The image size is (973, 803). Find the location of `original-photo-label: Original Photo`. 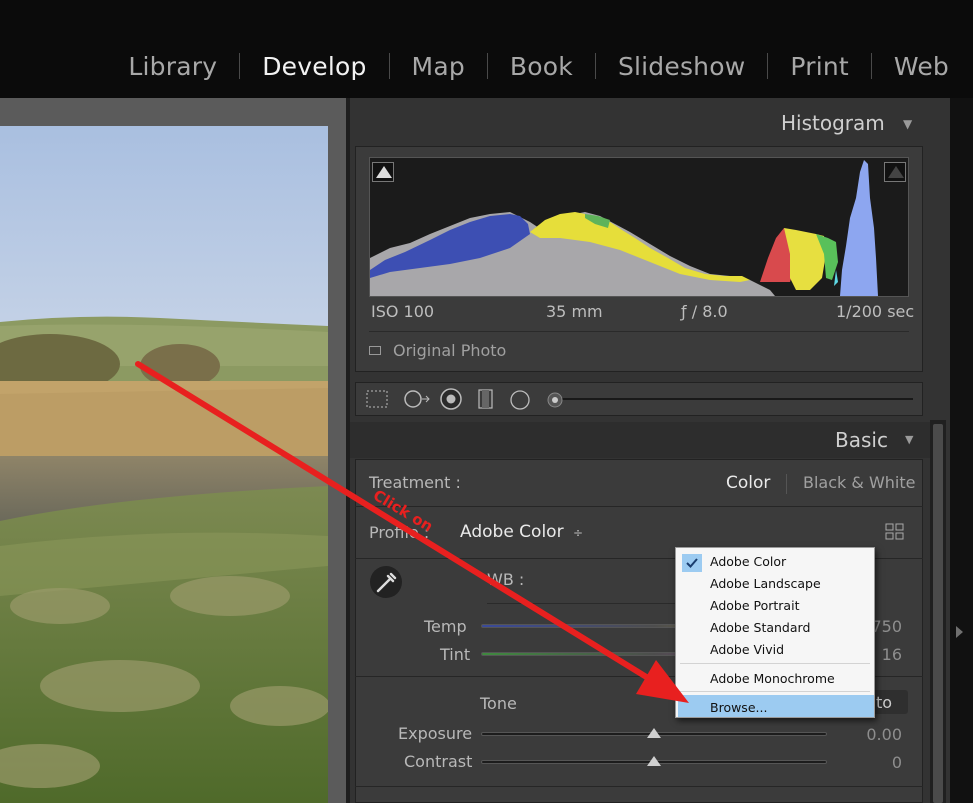

original-photo-label: Original Photo is located at coordinates (450, 350).